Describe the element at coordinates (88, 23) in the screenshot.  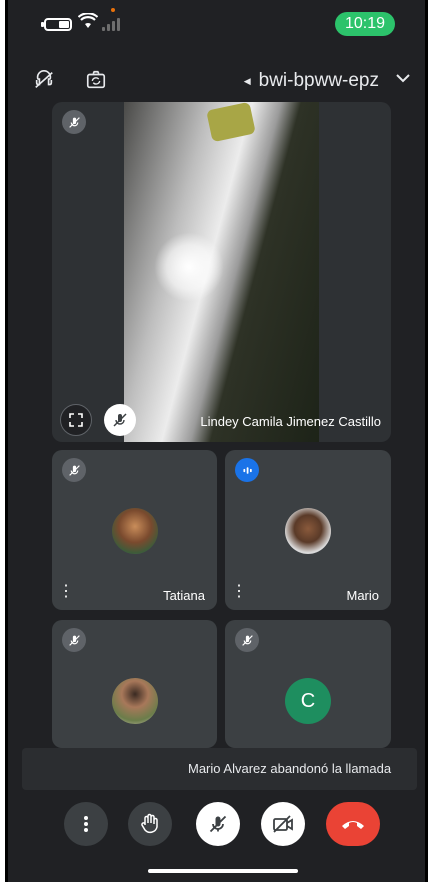
I see `wifi-icon` at that location.